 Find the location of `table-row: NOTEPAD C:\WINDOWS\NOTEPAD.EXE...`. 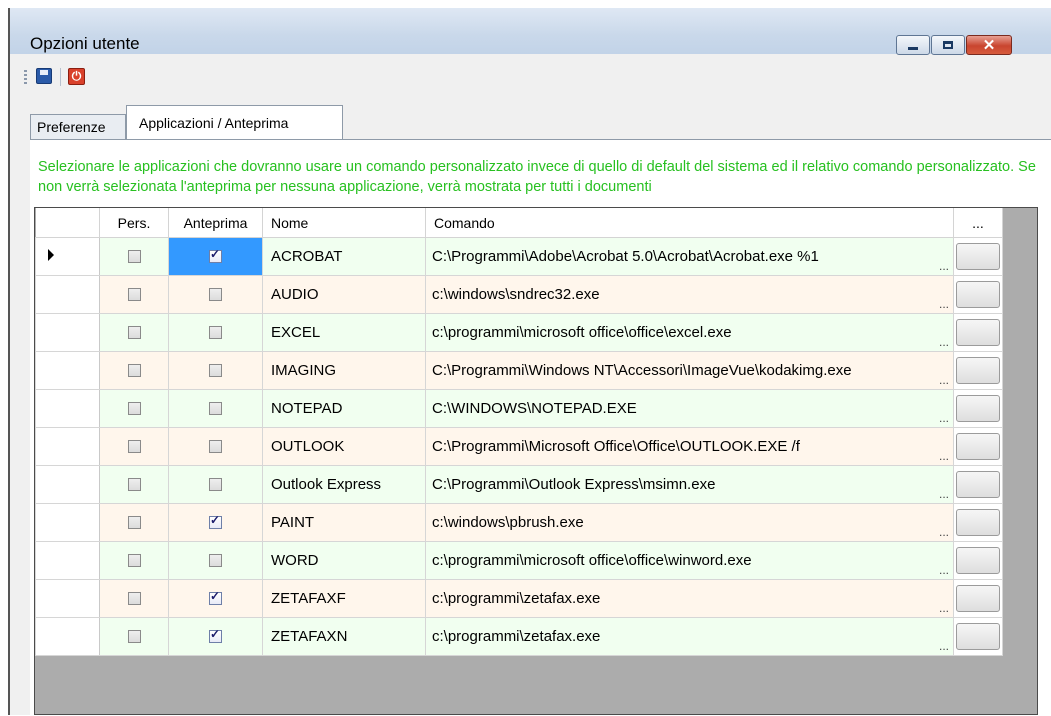

table-row: NOTEPAD C:\WINDOWS\NOTEPAD.EXE... is located at coordinates (519, 408).